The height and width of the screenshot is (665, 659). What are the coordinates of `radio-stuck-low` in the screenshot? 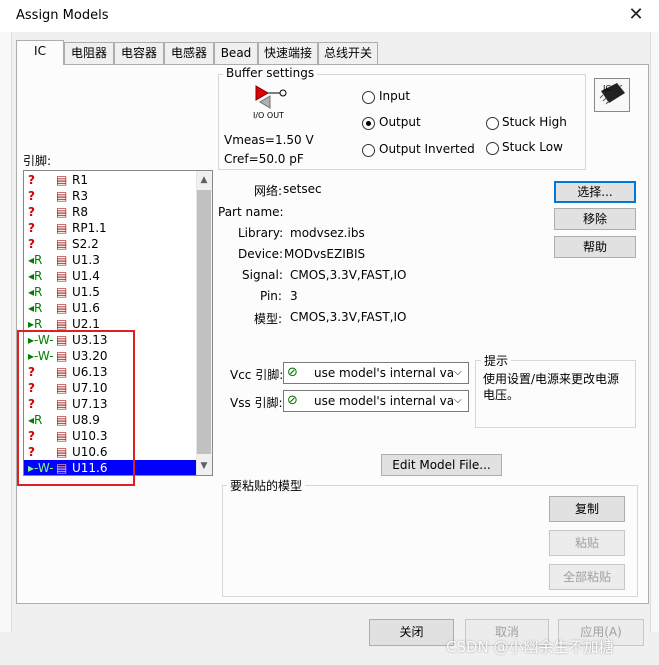 It's located at (492, 148).